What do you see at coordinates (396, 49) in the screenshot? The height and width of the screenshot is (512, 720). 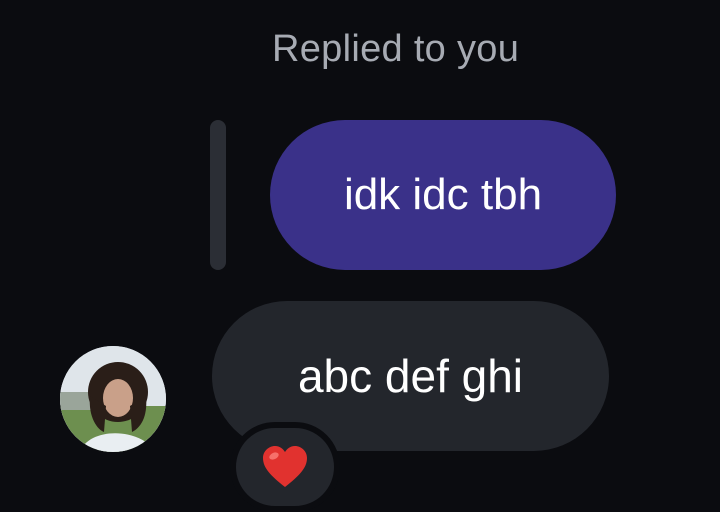 I see `reply-caption: Replied to you` at bounding box center [396, 49].